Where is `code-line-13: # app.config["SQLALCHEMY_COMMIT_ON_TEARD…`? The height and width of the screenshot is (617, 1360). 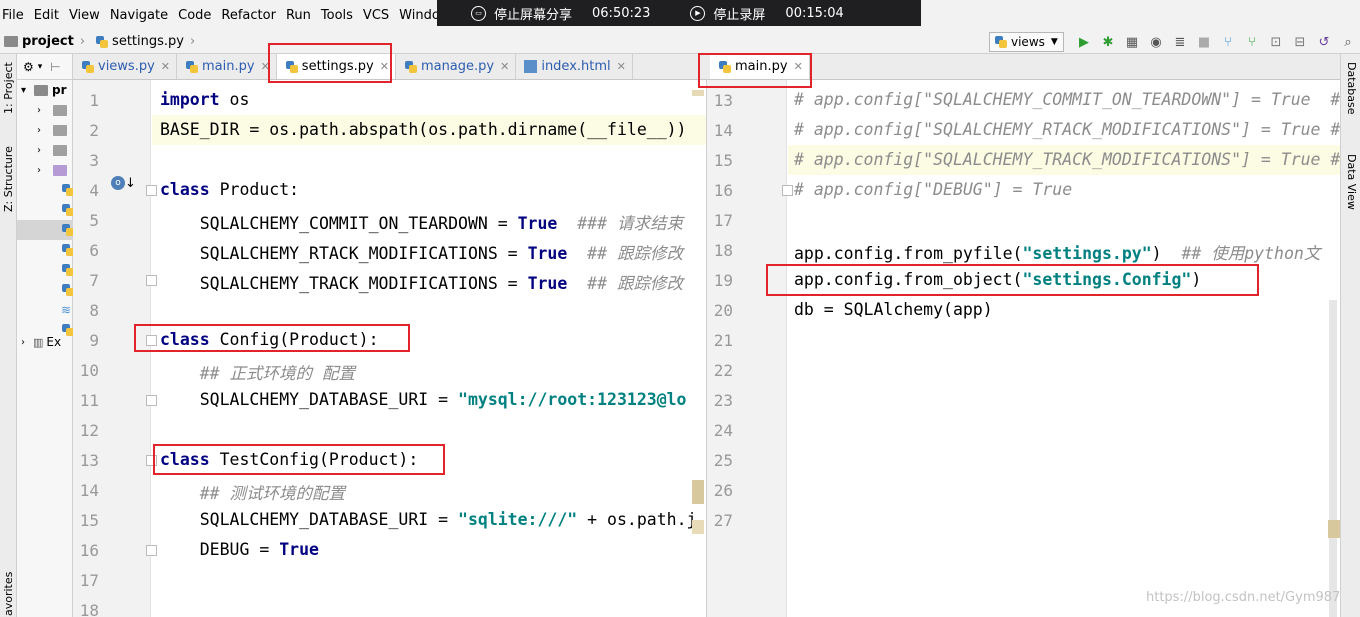
code-line-13: # app.config["SQLALCHEMY_COMMIT_ON_TEARD… is located at coordinates (1067, 99).